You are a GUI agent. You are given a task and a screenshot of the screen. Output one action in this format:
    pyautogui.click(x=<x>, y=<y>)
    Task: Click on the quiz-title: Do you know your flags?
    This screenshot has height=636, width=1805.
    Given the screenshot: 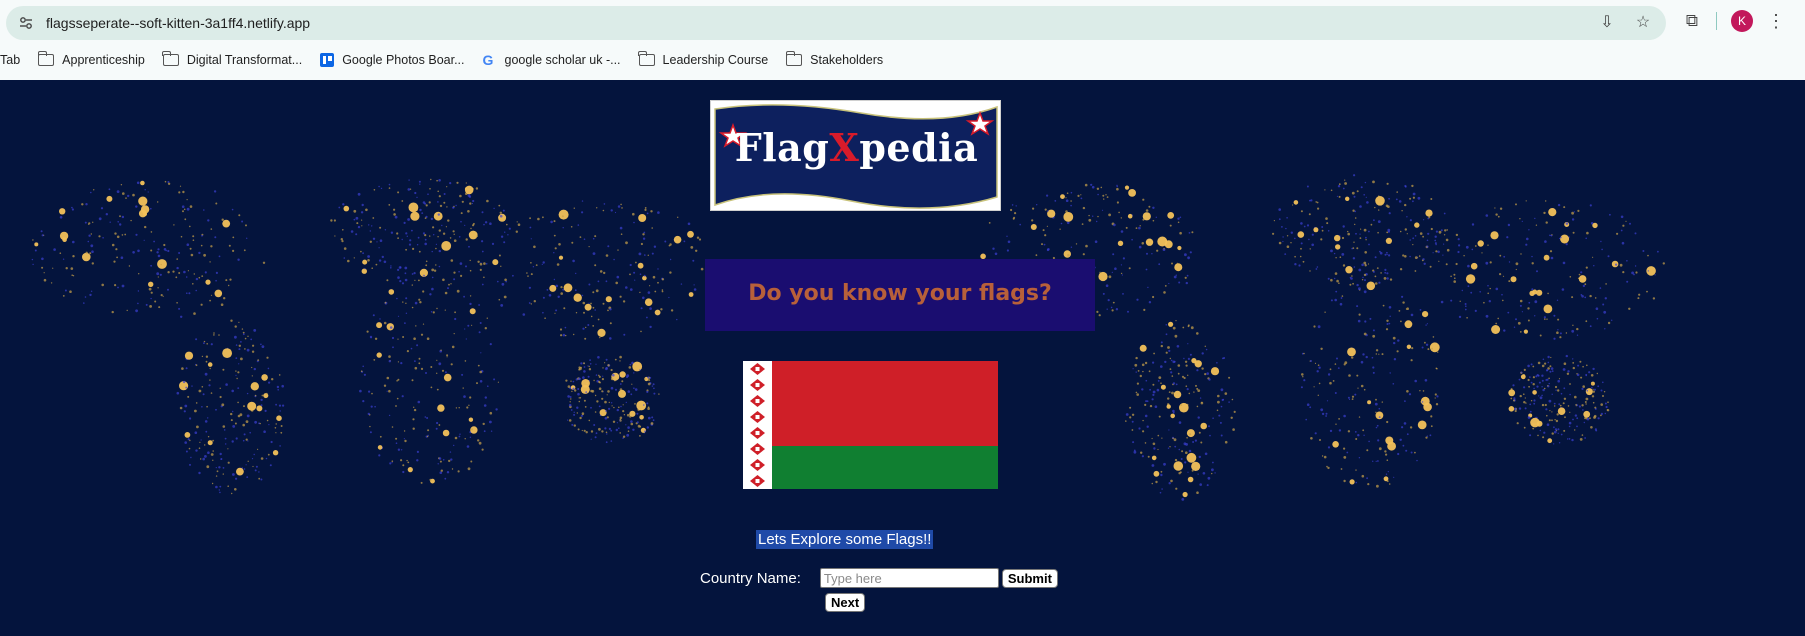 What is the action you would take?
    pyautogui.click(x=900, y=293)
    